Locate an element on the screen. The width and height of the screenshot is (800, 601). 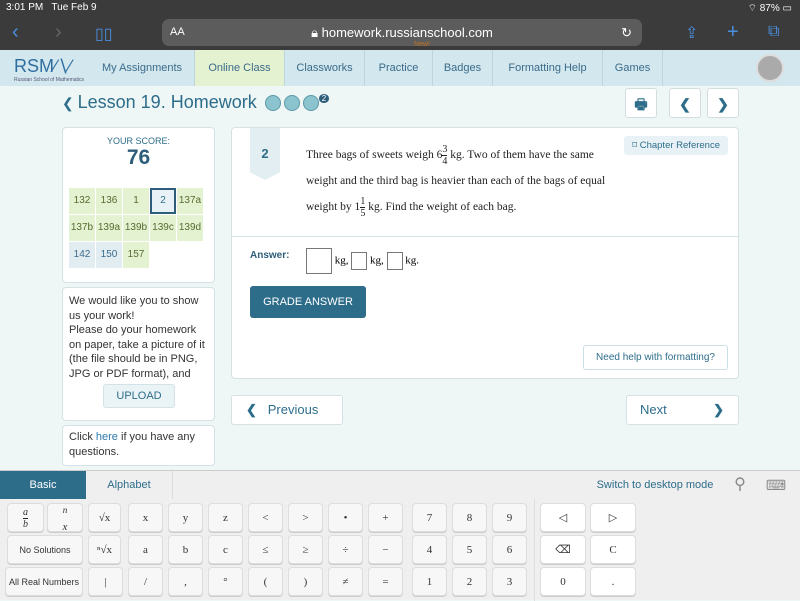
problem-137b: 137b is located at coordinates (82, 228).